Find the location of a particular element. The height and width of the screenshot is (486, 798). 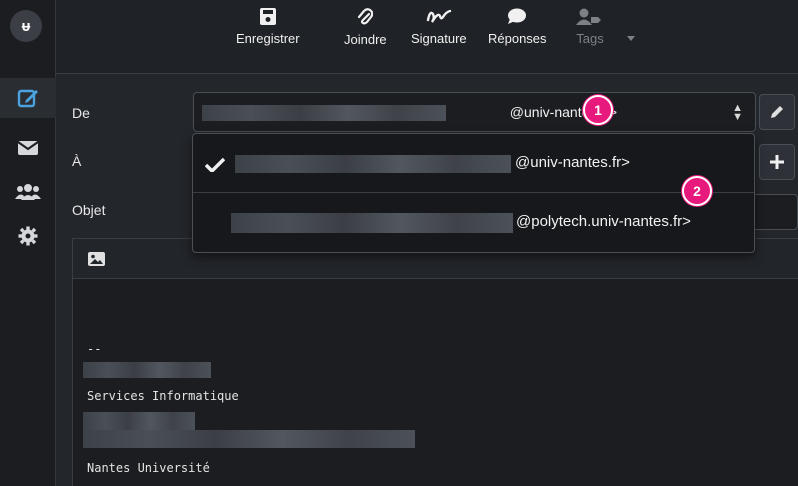

signature-label: Signature is located at coordinates (439, 38).